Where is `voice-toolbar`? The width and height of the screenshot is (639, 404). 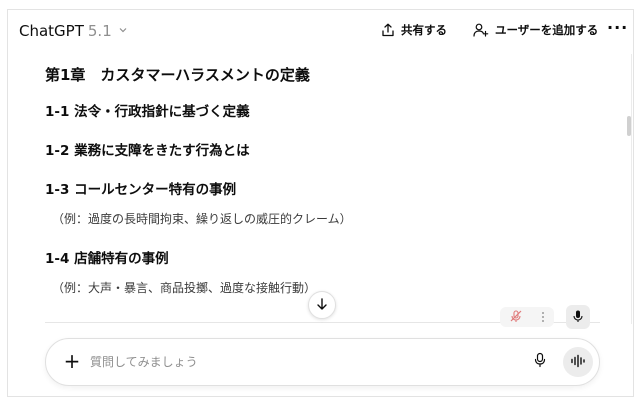 voice-toolbar is located at coordinates (527, 317).